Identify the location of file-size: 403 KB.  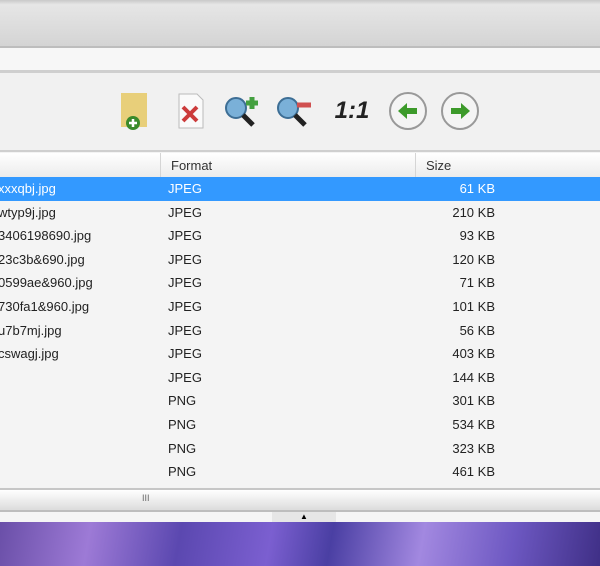
(473, 354).